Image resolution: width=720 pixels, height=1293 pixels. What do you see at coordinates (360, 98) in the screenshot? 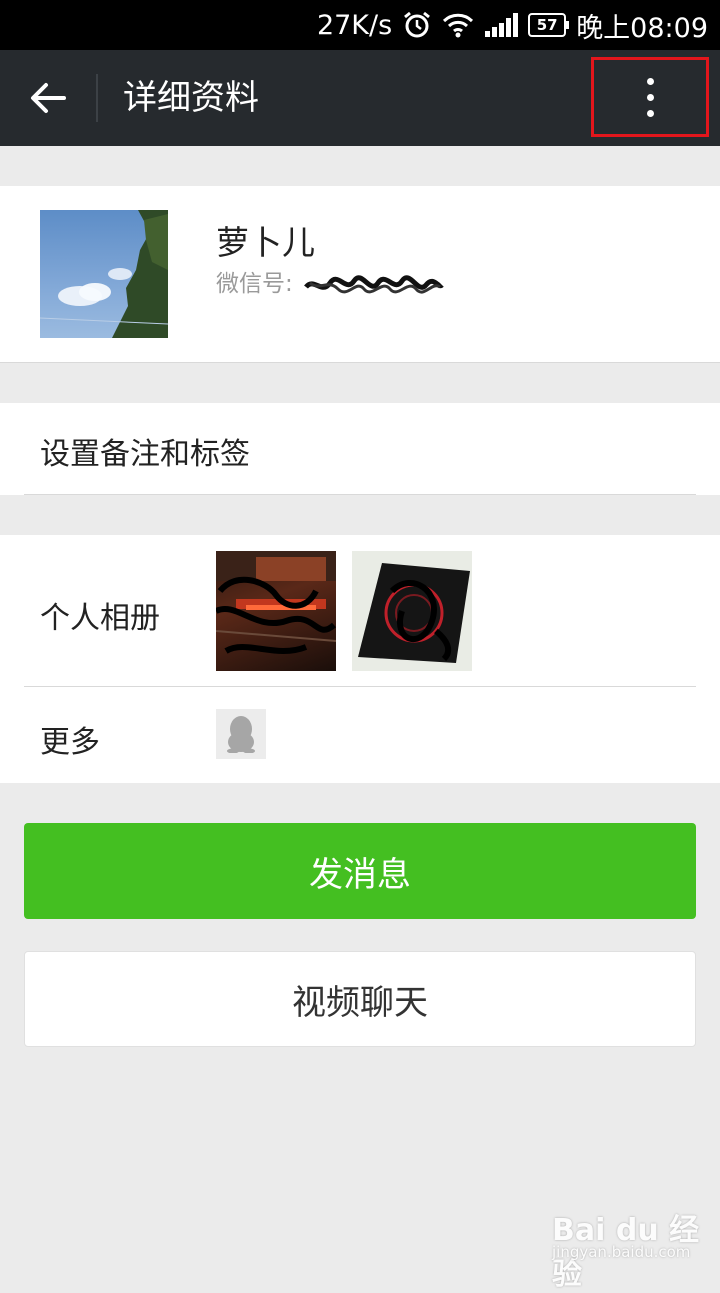
I see `nav-bar: 详细资料` at bounding box center [360, 98].